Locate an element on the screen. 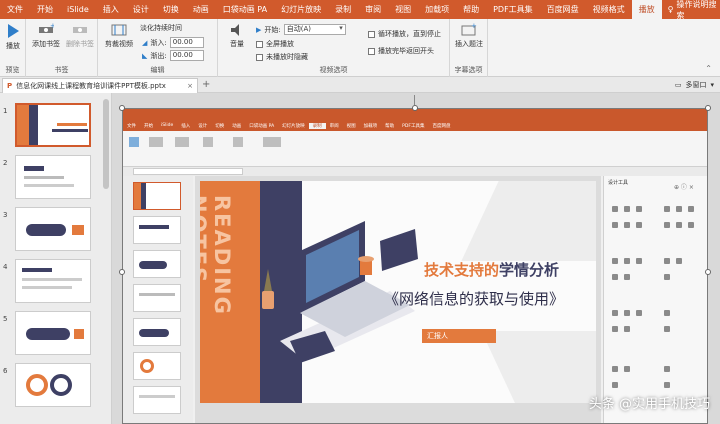 Image resolution: width=720 pixels, height=424 pixels. play-button: 播放 is located at coordinates (13, 37).